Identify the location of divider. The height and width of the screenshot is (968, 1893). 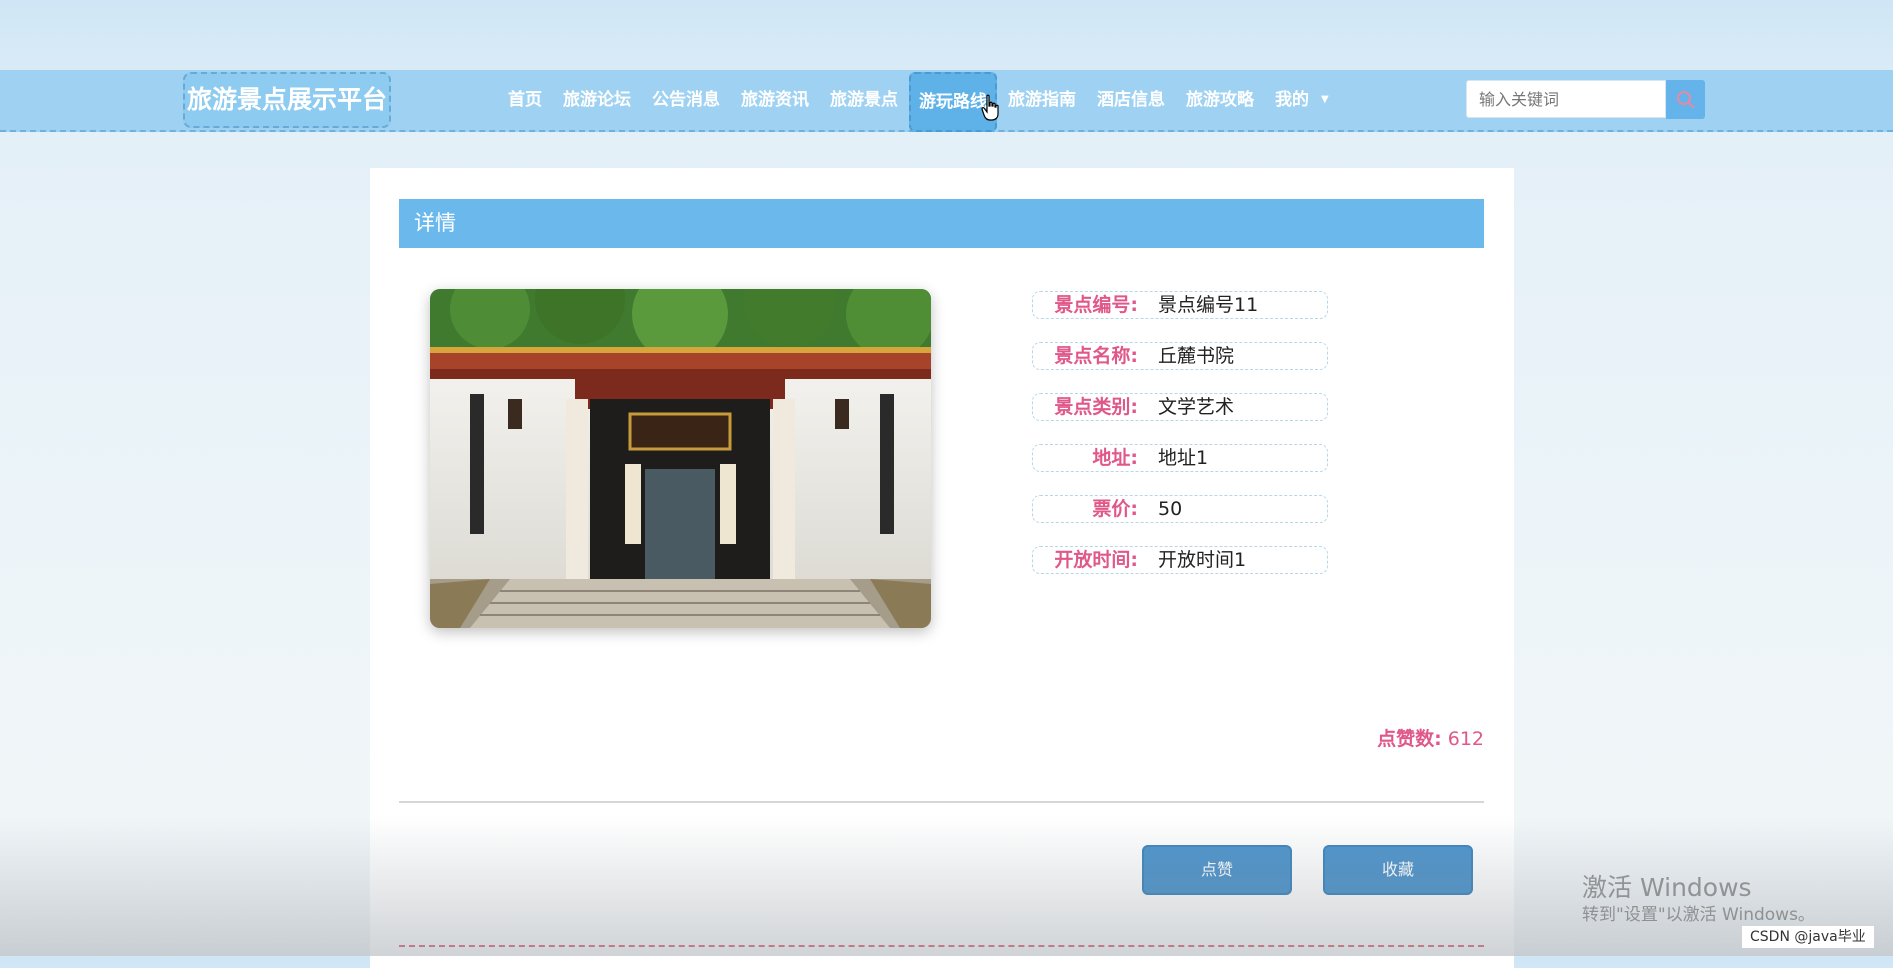
(941, 802).